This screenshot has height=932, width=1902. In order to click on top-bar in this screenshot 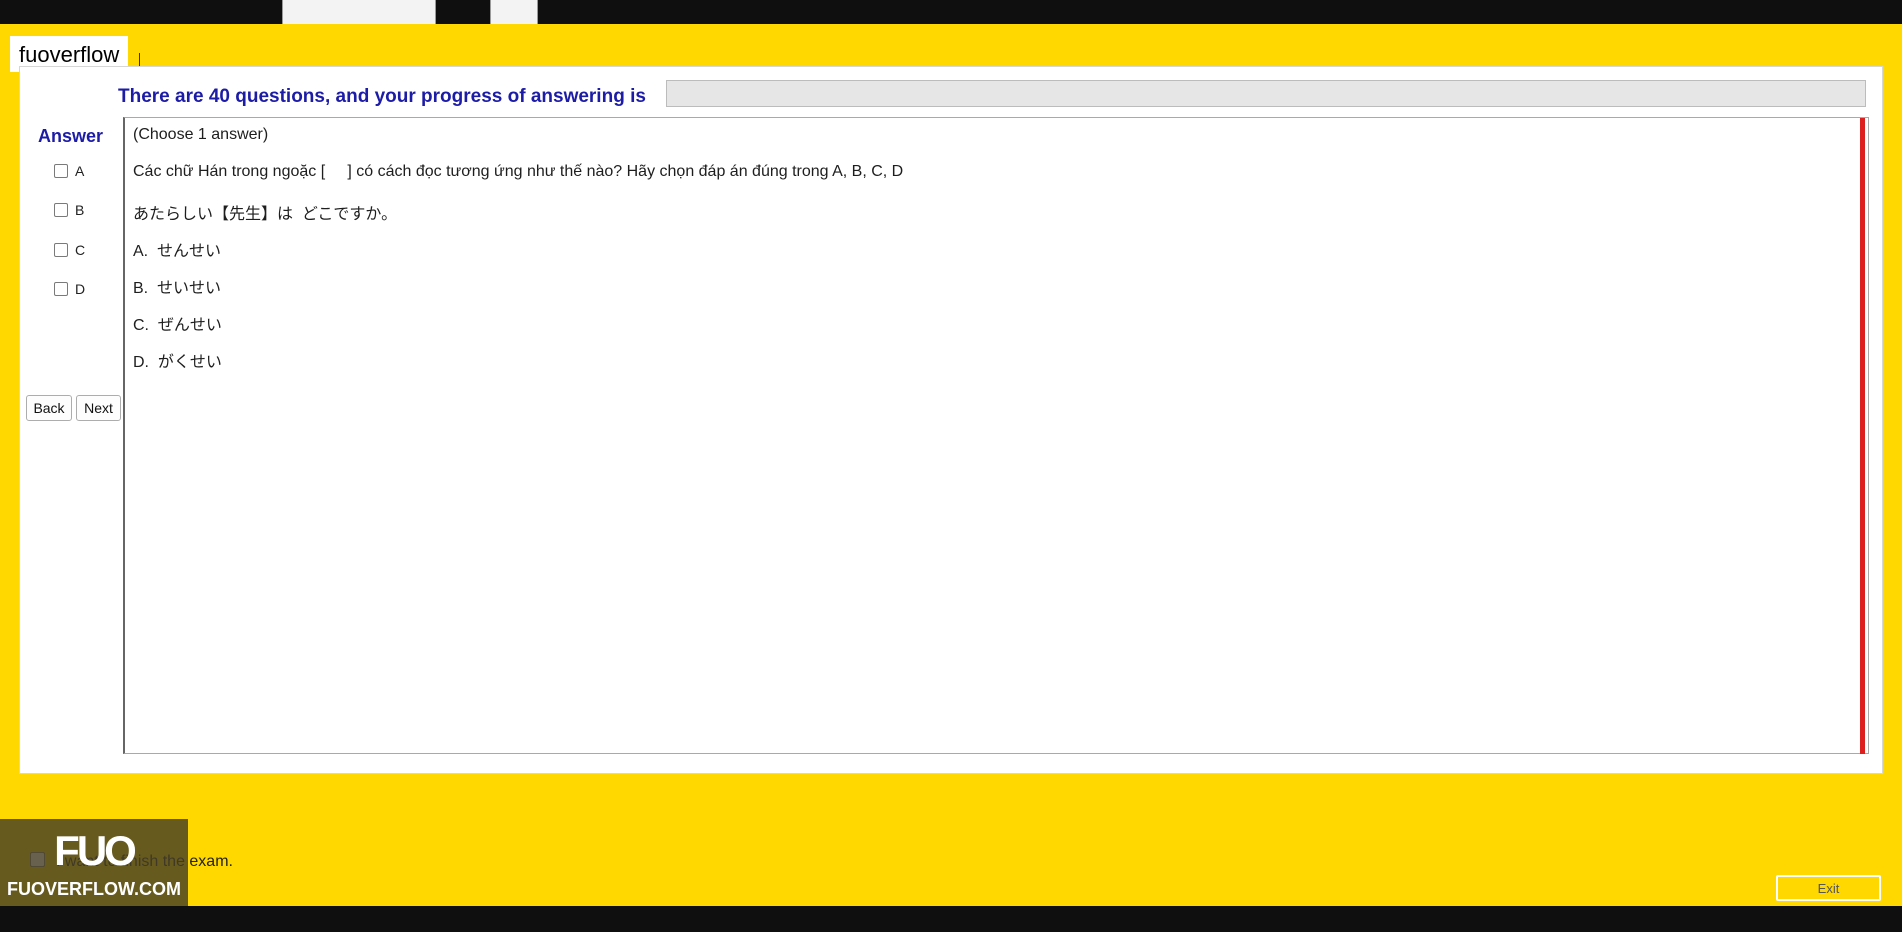, I will do `click(951, 12)`.